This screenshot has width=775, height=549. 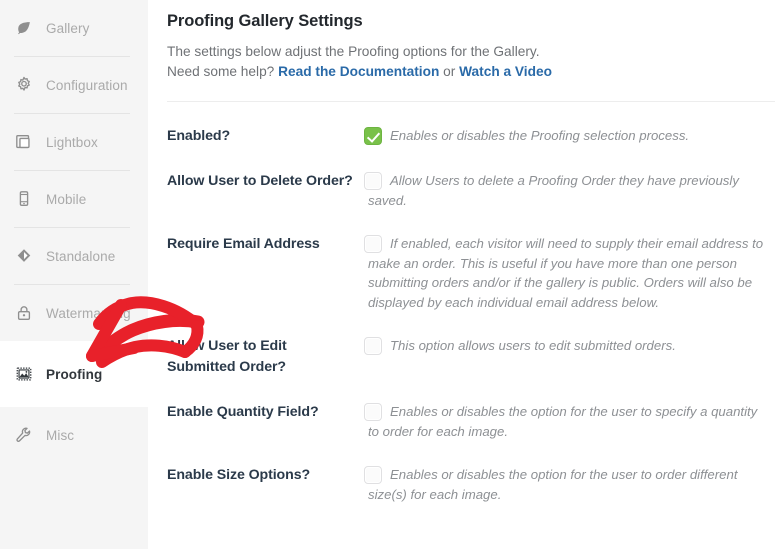 I want to click on sidebar-item-label: Lightbox, so click(x=72, y=142).